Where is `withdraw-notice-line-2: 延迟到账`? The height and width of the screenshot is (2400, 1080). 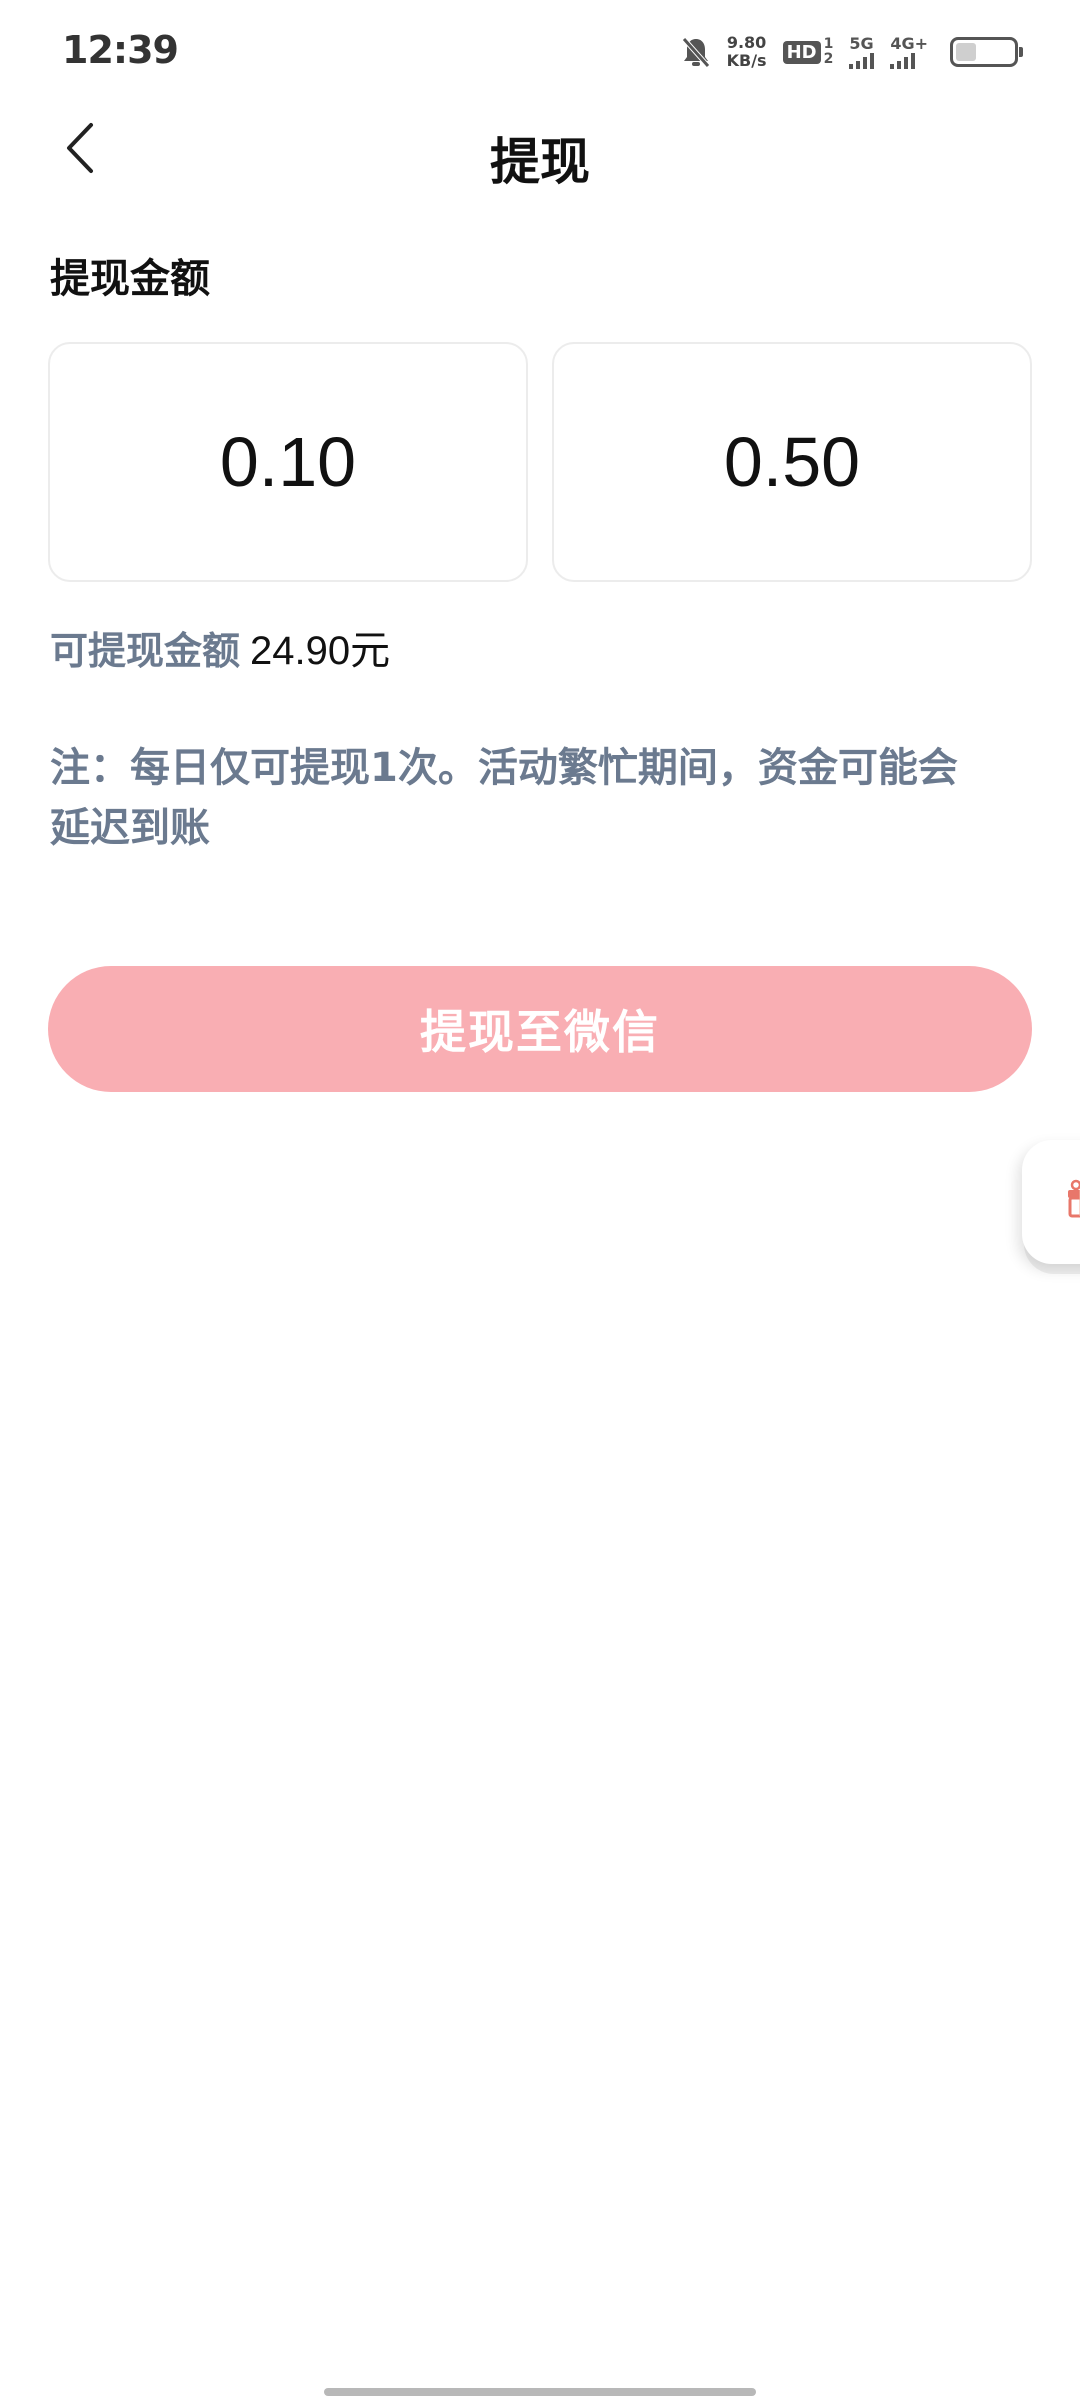 withdraw-notice-line-2: 延迟到账 is located at coordinates (130, 828).